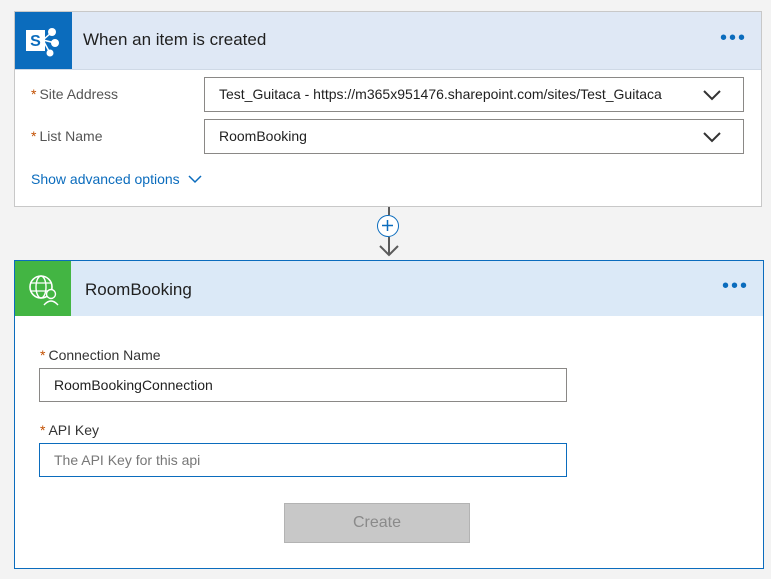 The image size is (771, 579). What do you see at coordinates (70, 430) in the screenshot?
I see `api-key-label: * API Key` at bounding box center [70, 430].